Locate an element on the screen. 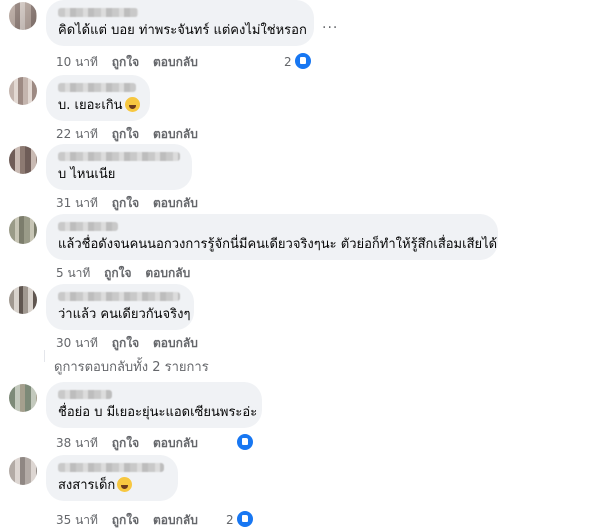 The image size is (600, 531). comment-text: บ ไหนเนีย is located at coordinates (87, 174).